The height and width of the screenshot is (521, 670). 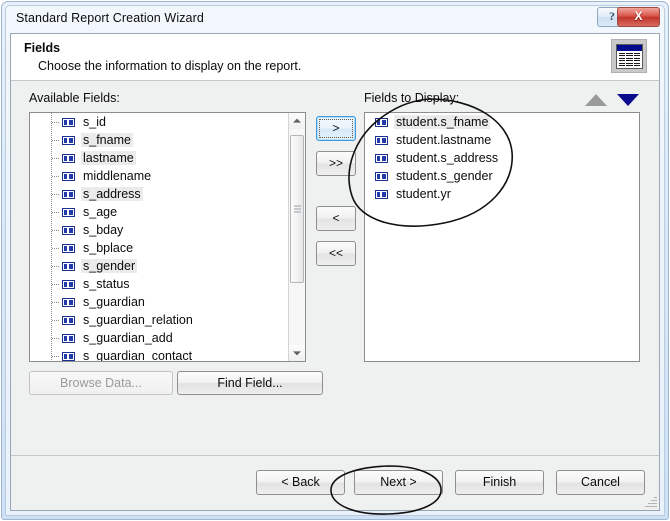 What do you see at coordinates (42, 48) in the screenshot?
I see `page-title: Fields` at bounding box center [42, 48].